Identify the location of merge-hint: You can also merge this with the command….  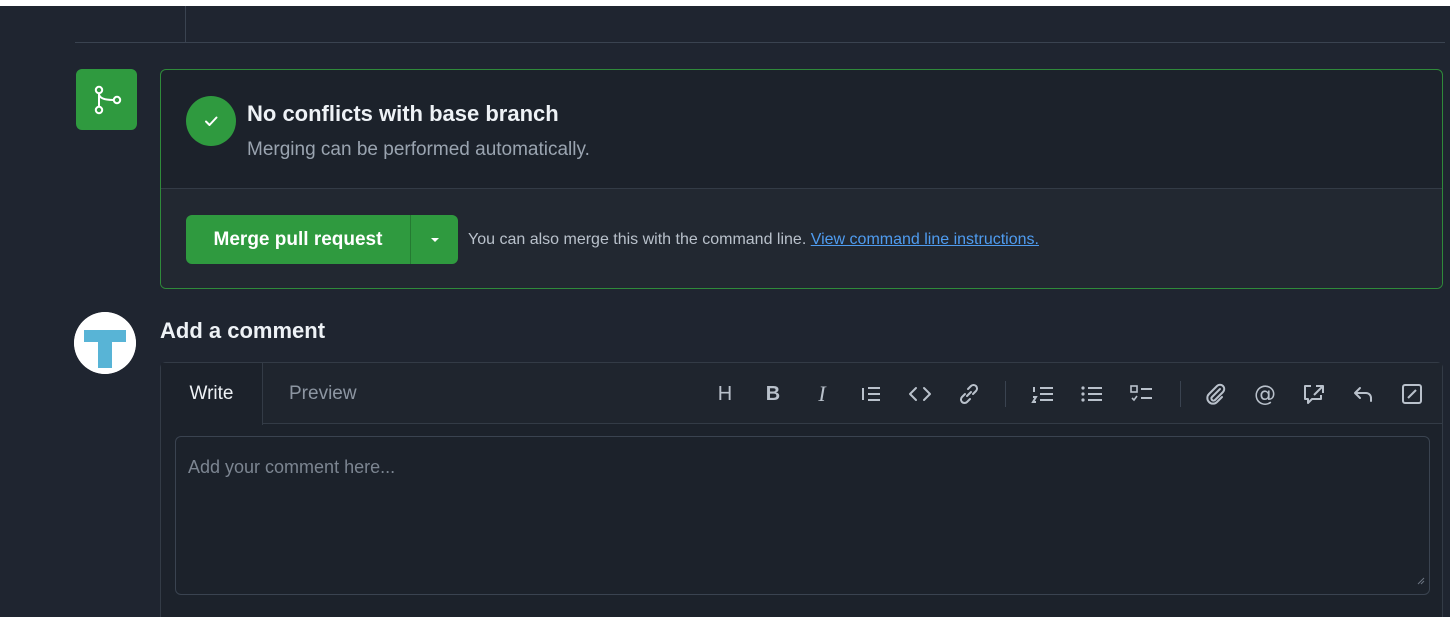
(753, 240).